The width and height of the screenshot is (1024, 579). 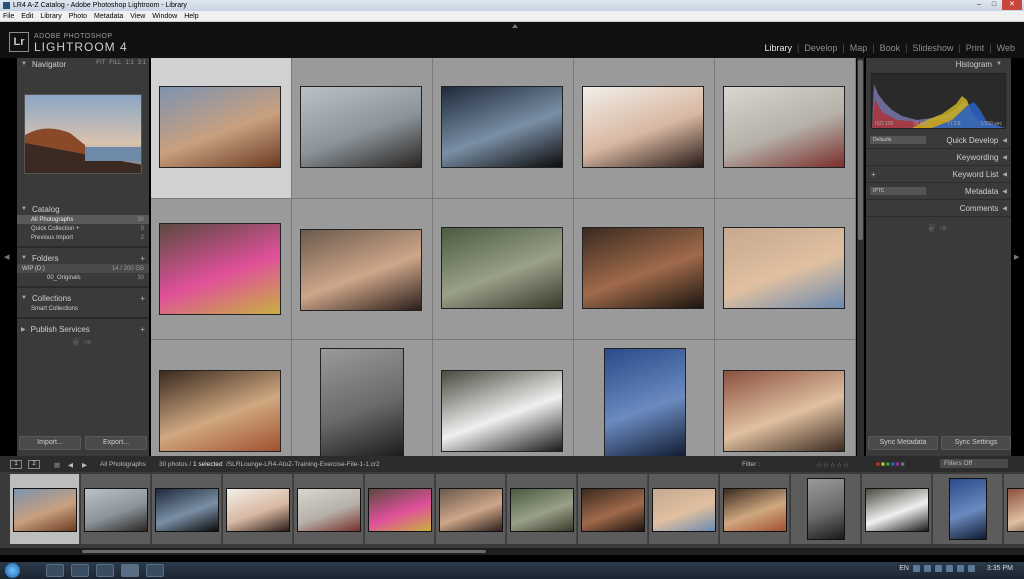 What do you see at coordinates (83, 134) in the screenshot?
I see `navigator-preview` at bounding box center [83, 134].